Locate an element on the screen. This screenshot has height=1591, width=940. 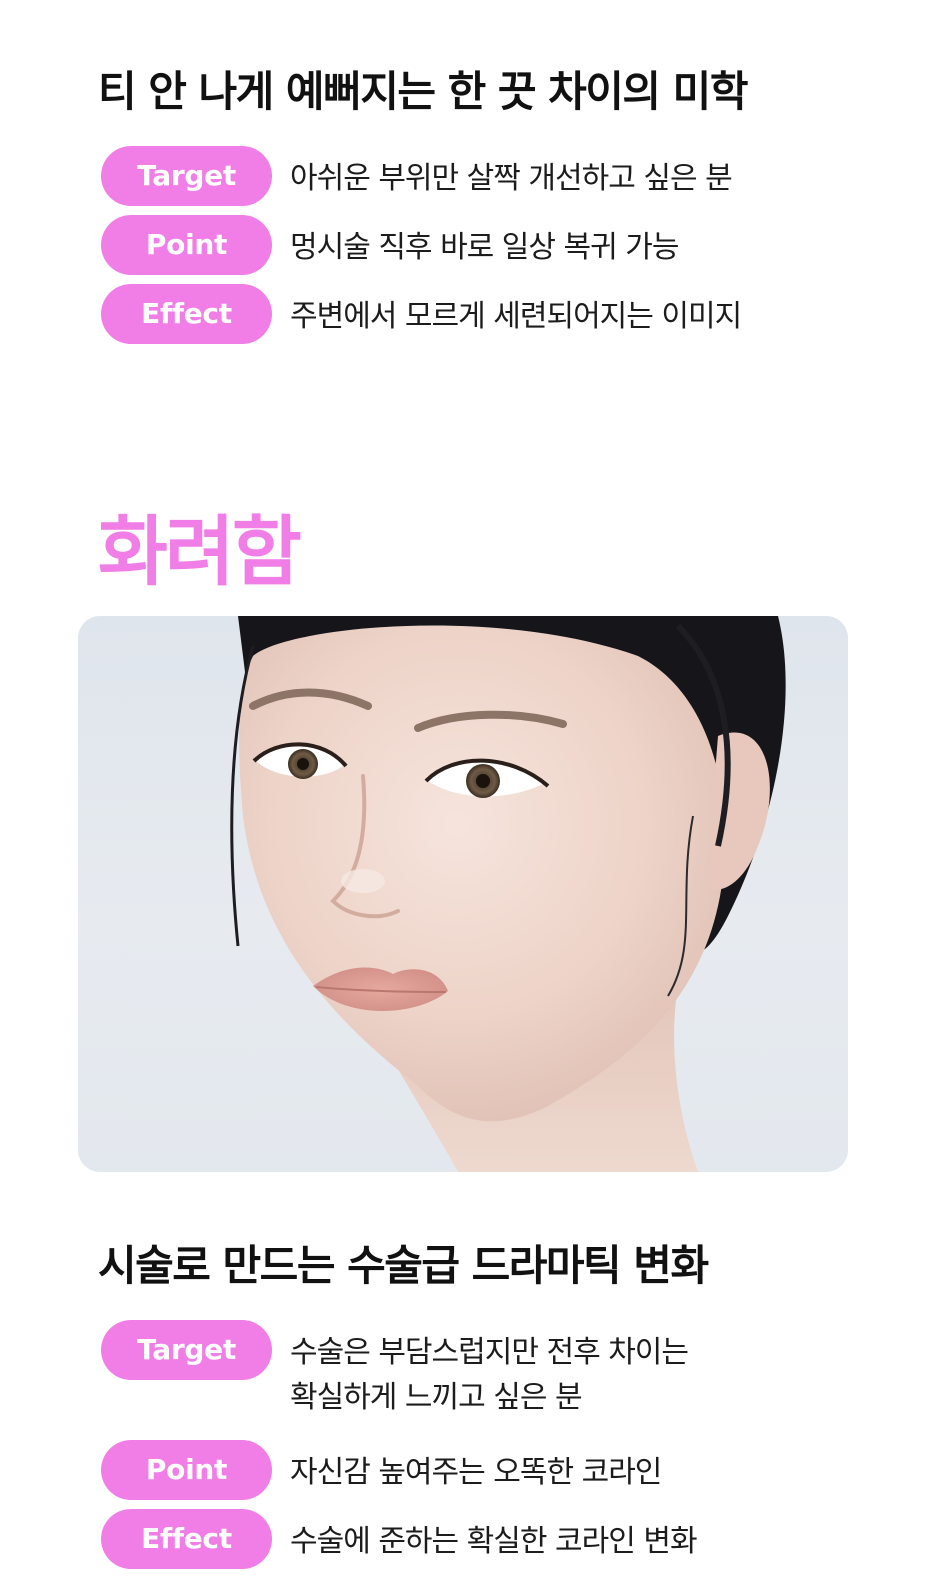
section-title-glamour: 시술로 만드는 수술급 드라마틱 변화 is located at coordinates (403, 1265).